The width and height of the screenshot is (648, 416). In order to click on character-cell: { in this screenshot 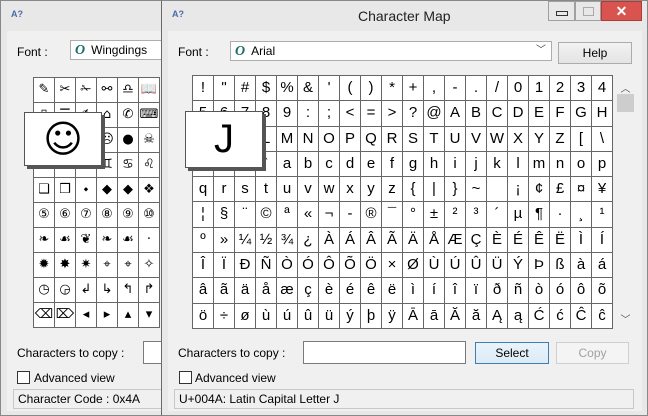, I will do `click(413, 190)`.